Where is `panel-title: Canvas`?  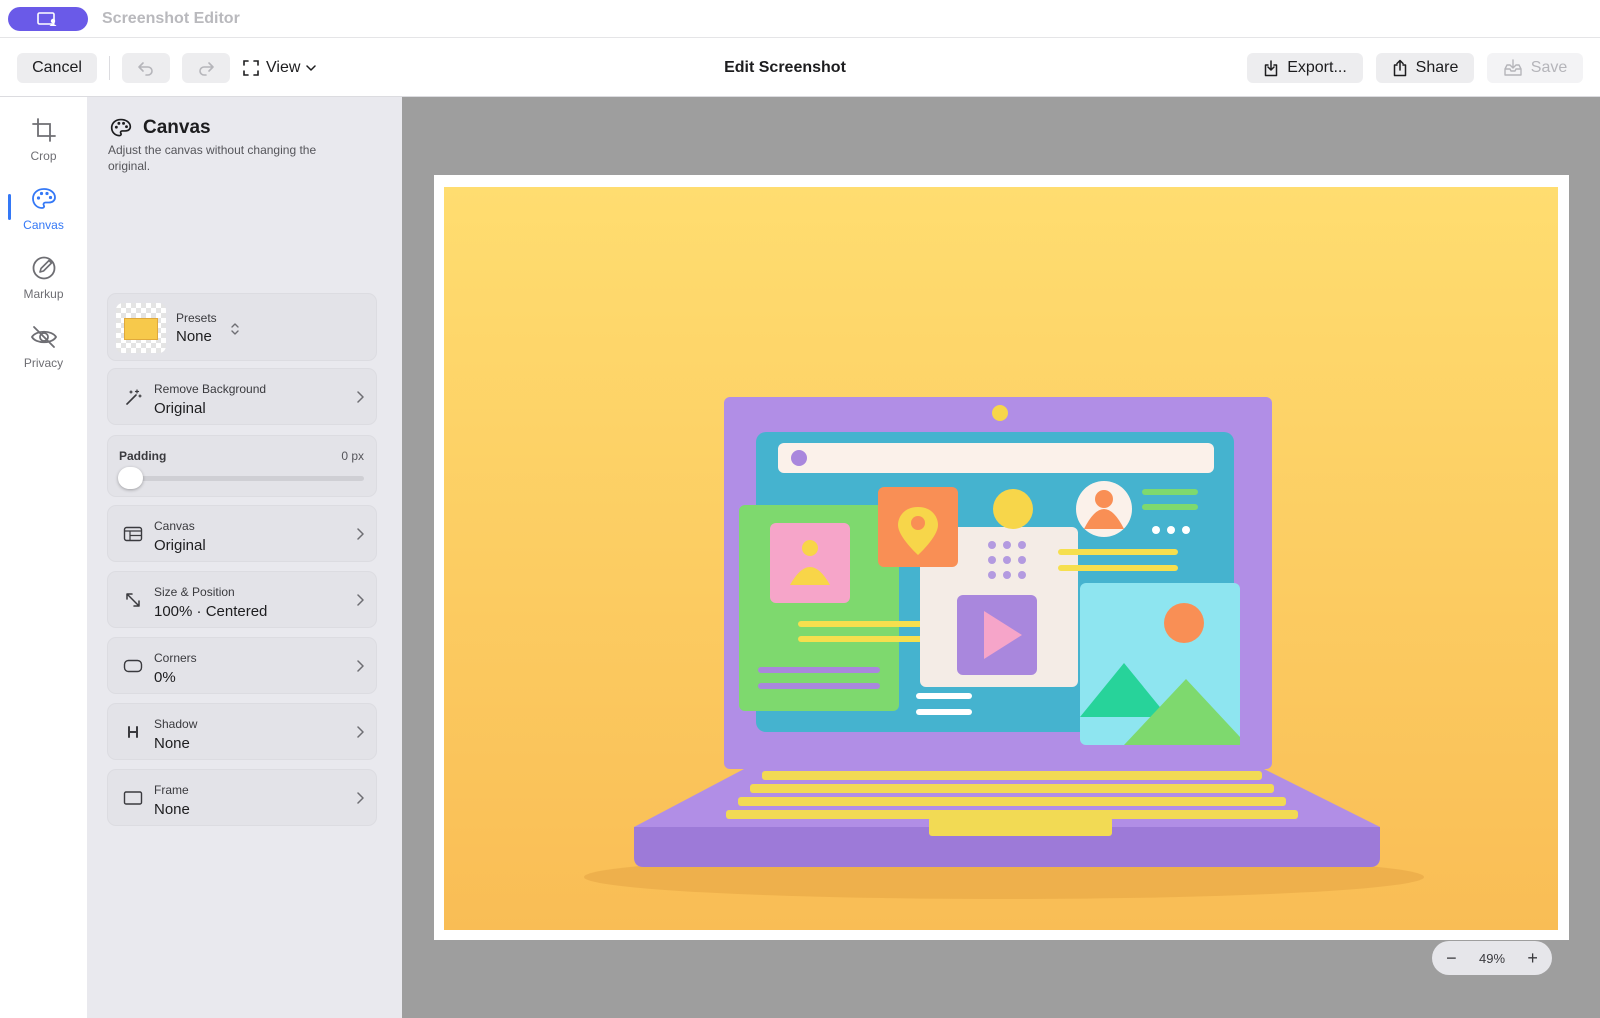
panel-title: Canvas is located at coordinates (177, 127).